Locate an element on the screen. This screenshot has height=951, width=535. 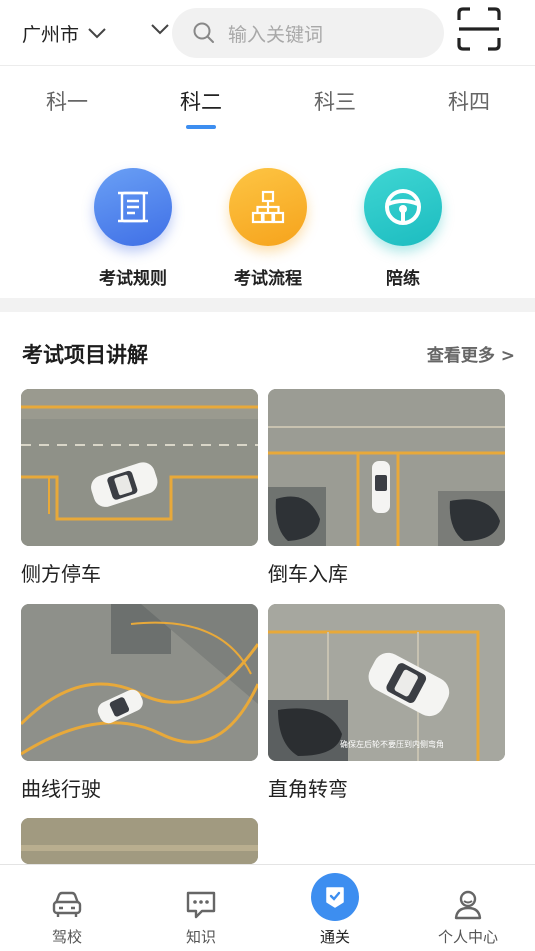
quick-entries: 考试规则 考试流程 陪练 is located at coordinates (267, 229).